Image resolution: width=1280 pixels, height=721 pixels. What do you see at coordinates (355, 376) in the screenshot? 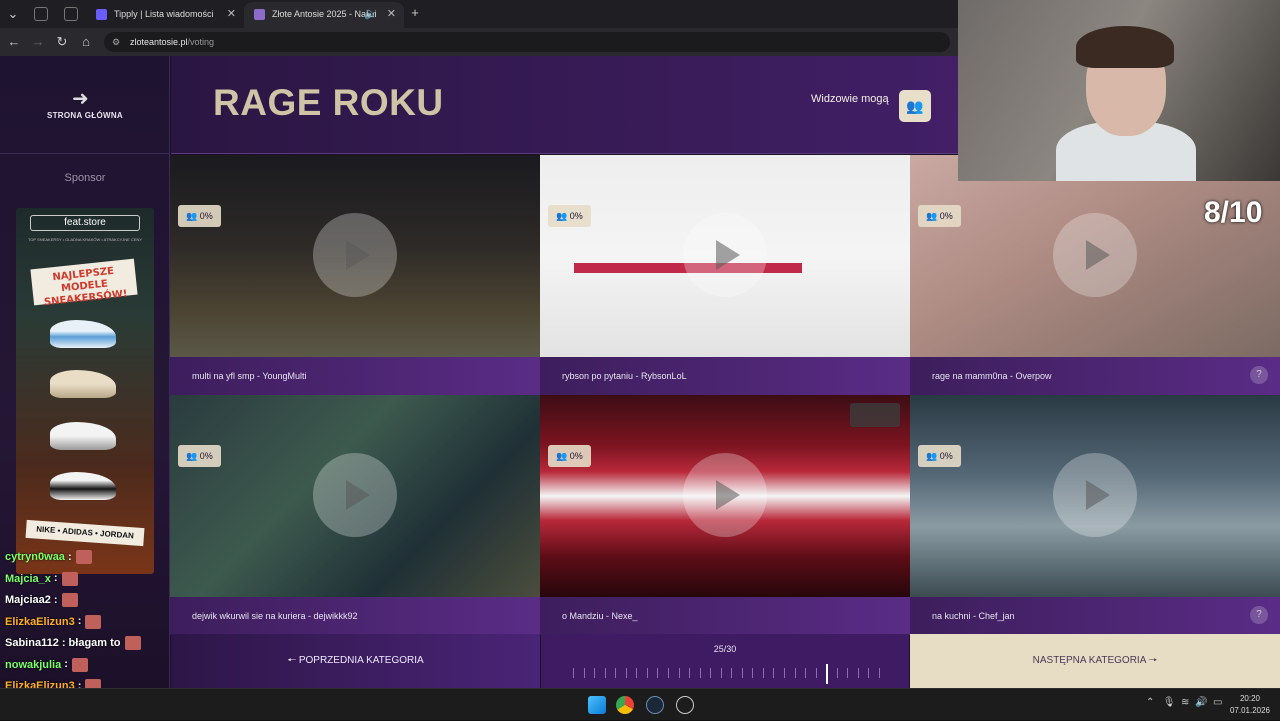
I see `clip-caption: multi na yfl smp - YoungMulti` at bounding box center [355, 376].